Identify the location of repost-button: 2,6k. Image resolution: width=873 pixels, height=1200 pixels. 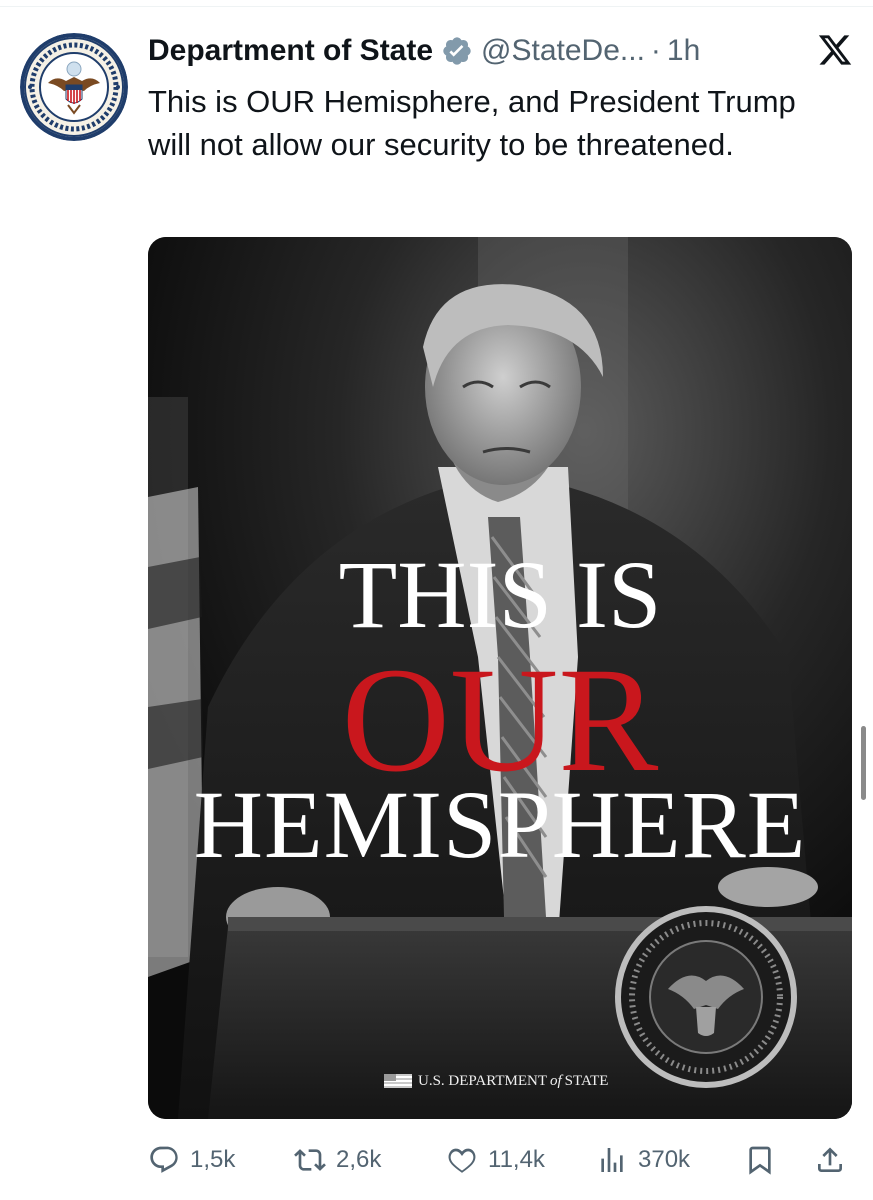
(337, 1160).